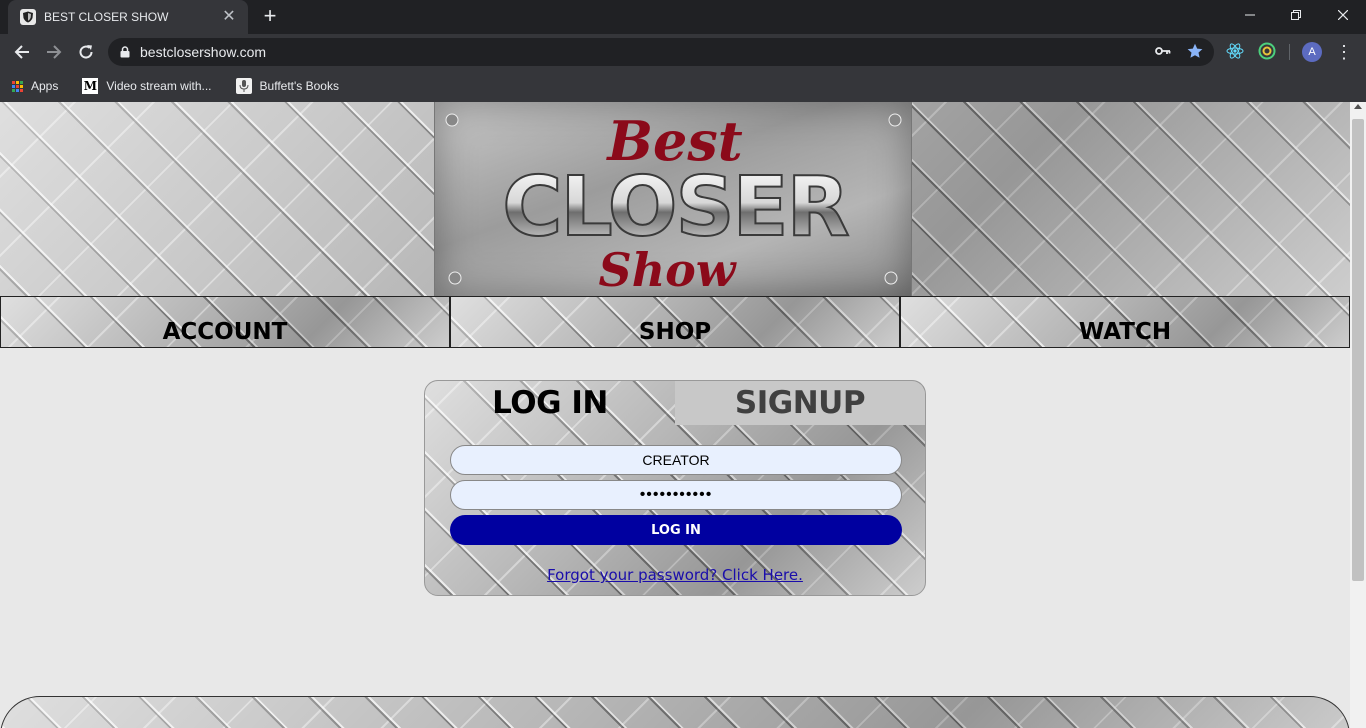 The image size is (1366, 728). I want to click on tab-title: BEST CLOSER SHOW, so click(106, 17).